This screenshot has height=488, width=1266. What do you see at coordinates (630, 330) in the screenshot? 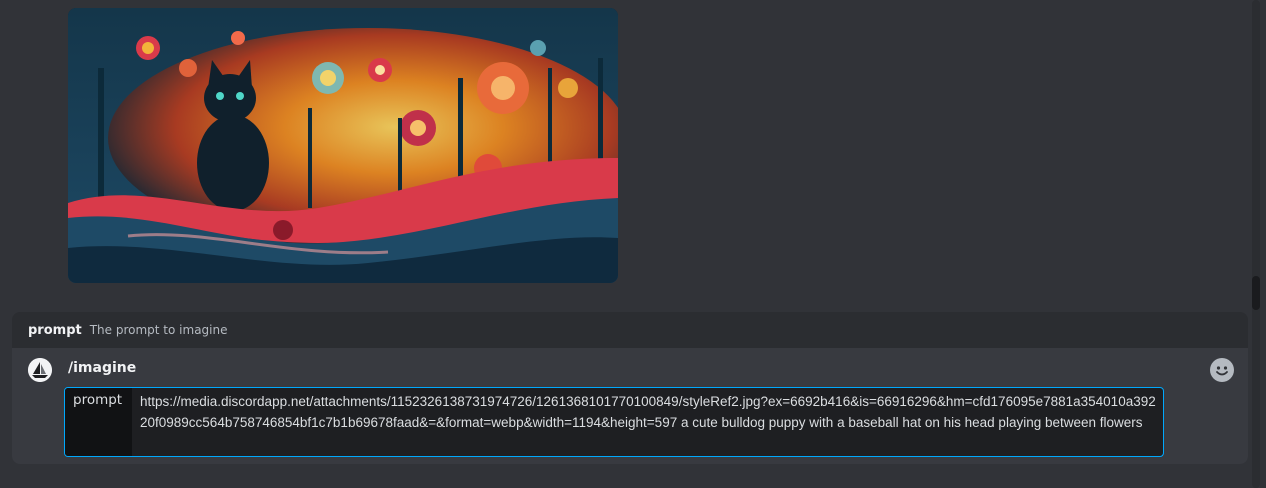
I see `option-hint-bar: prompt The prompt to imagine` at bounding box center [630, 330].